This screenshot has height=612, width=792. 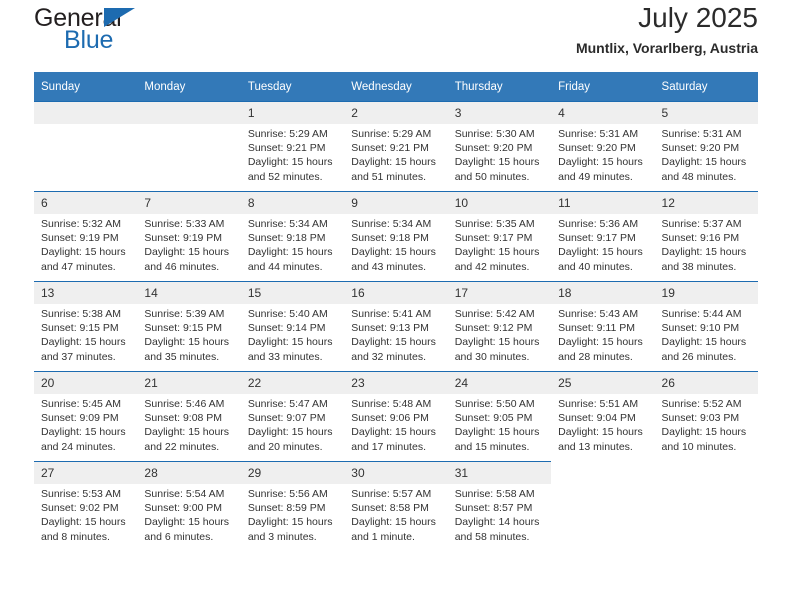 What do you see at coordinates (388, 356) in the screenshot?
I see `day-detail-line: and 32 minutes.` at bounding box center [388, 356].